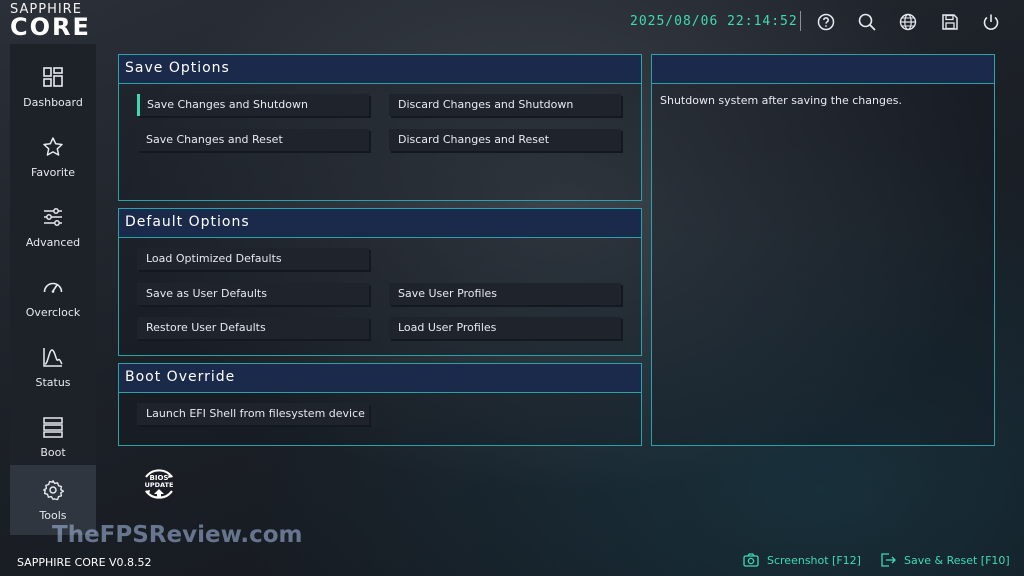 The width and height of the screenshot is (1024, 576). I want to click on power-icon, so click(991, 22).